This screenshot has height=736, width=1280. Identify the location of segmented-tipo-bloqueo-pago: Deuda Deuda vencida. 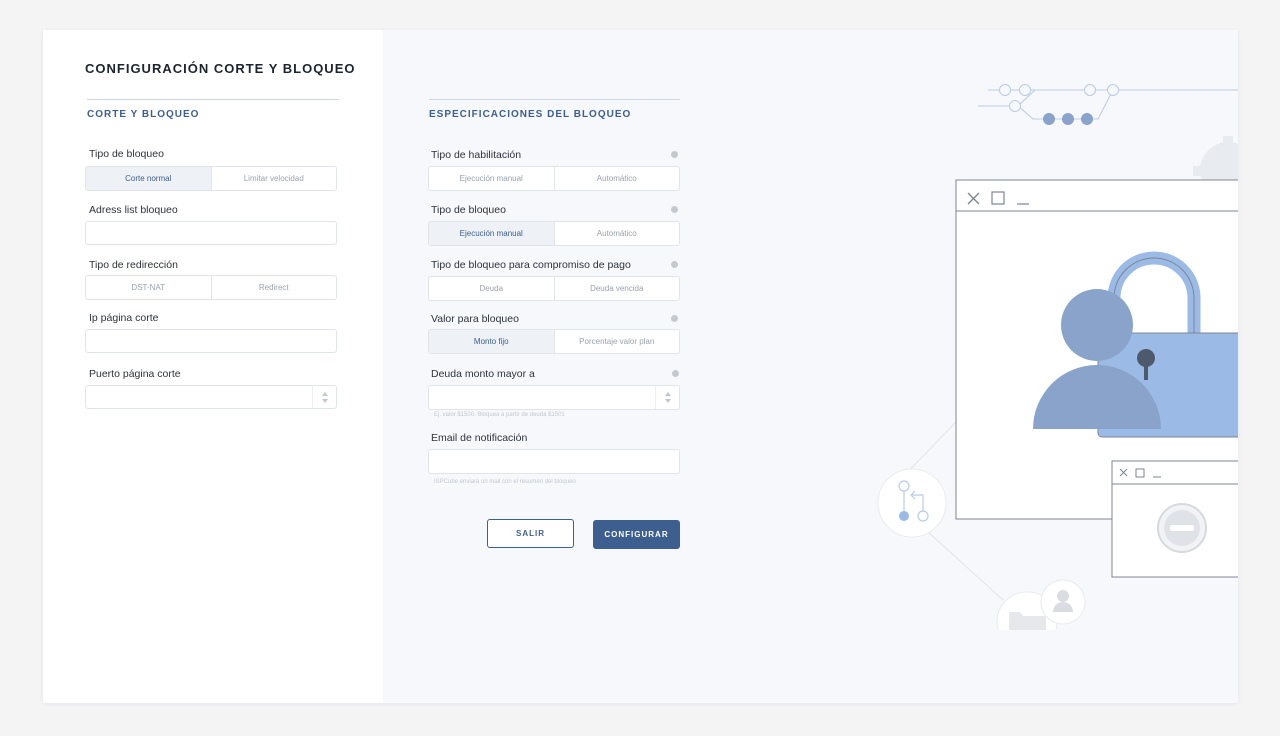
(554, 288).